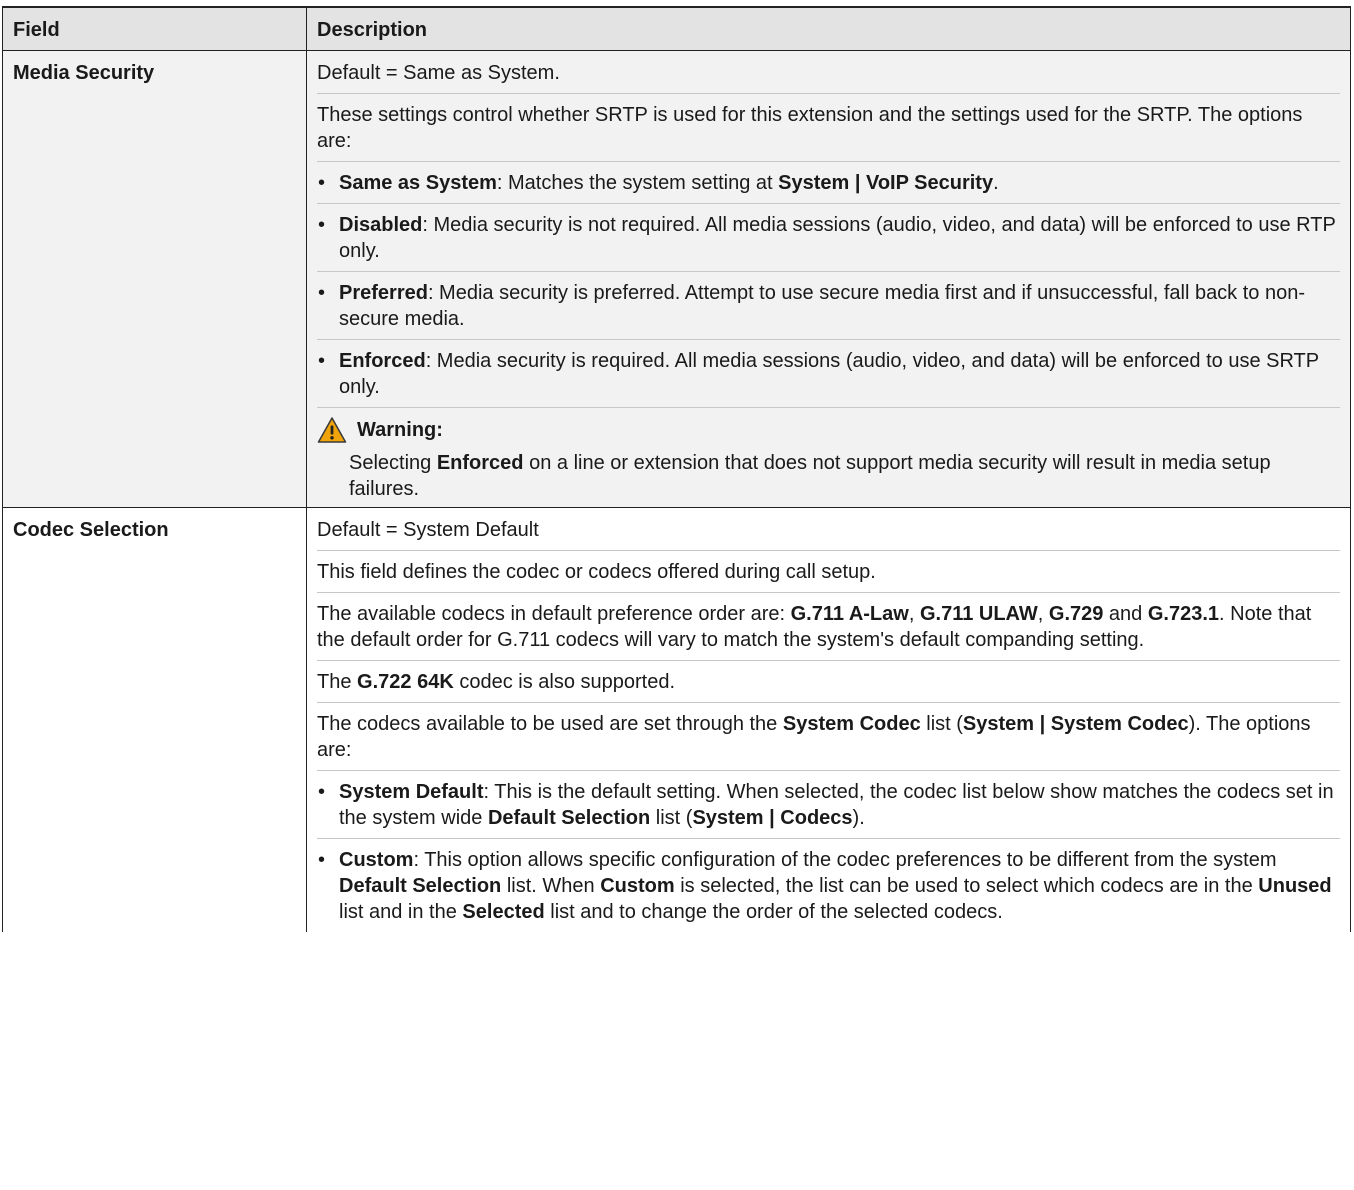 The image size is (1354, 1190). I want to click on field-name: Codec Selection, so click(154, 719).